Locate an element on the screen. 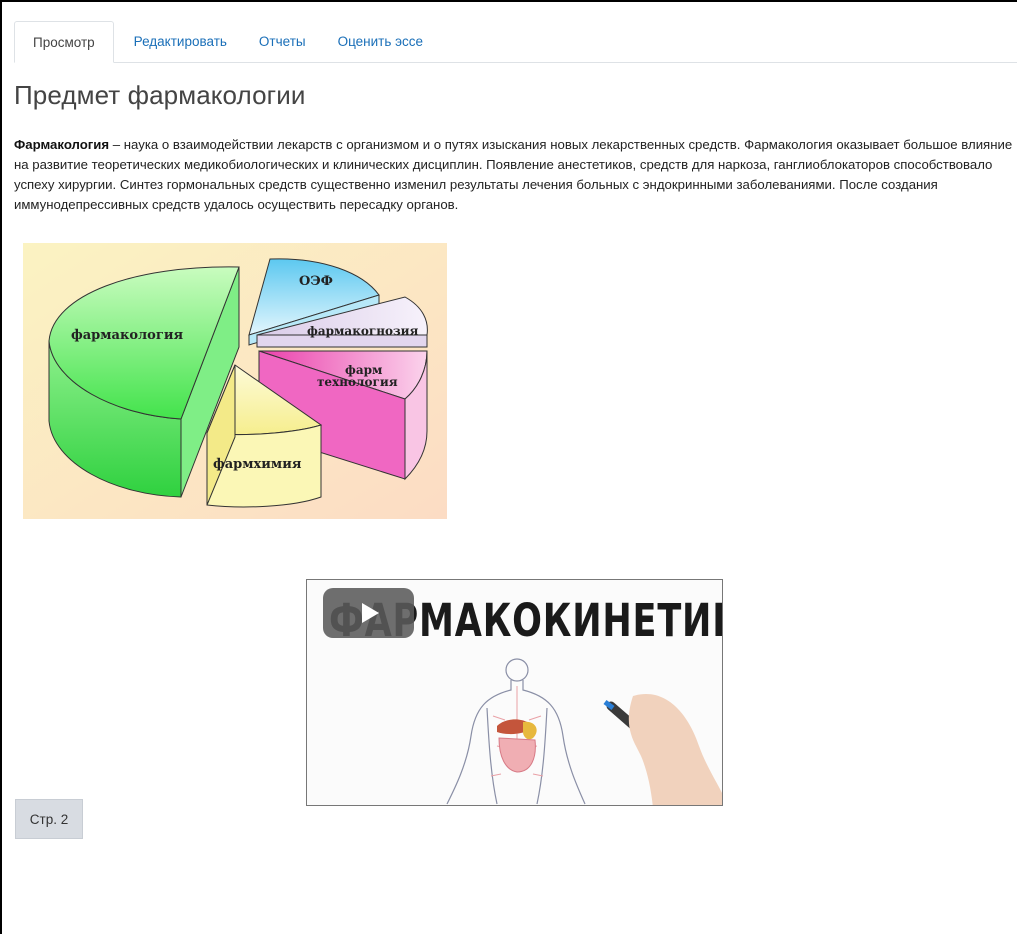  play-icon is located at coordinates (370, 613).